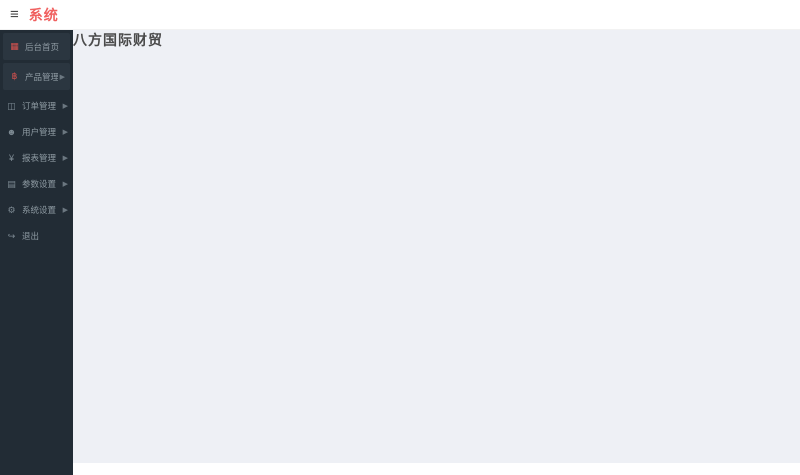  Describe the element at coordinates (43, 14) in the screenshot. I see `app-title-accent: 系统` at that location.